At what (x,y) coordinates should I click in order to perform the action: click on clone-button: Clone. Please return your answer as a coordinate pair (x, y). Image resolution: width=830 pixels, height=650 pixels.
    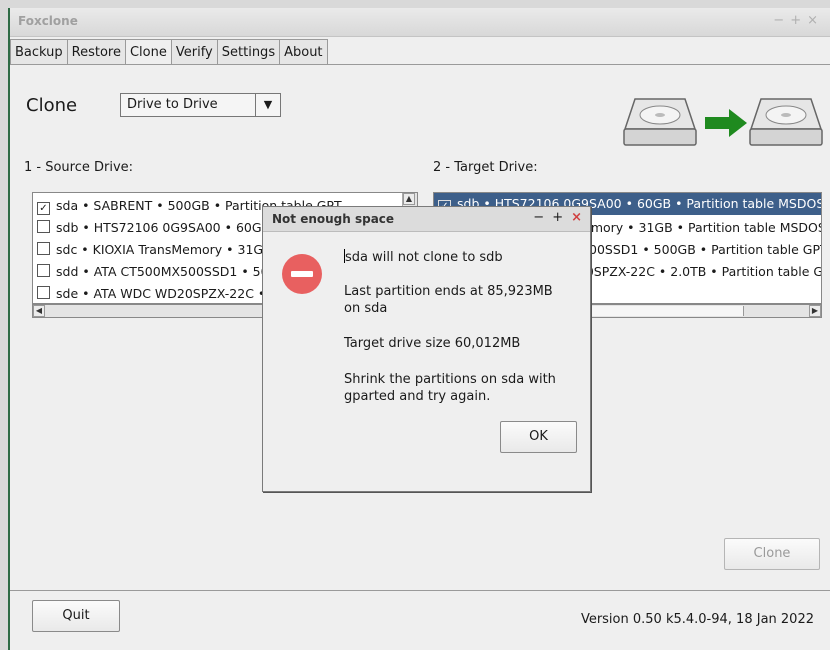
    Looking at the image, I should click on (772, 554).